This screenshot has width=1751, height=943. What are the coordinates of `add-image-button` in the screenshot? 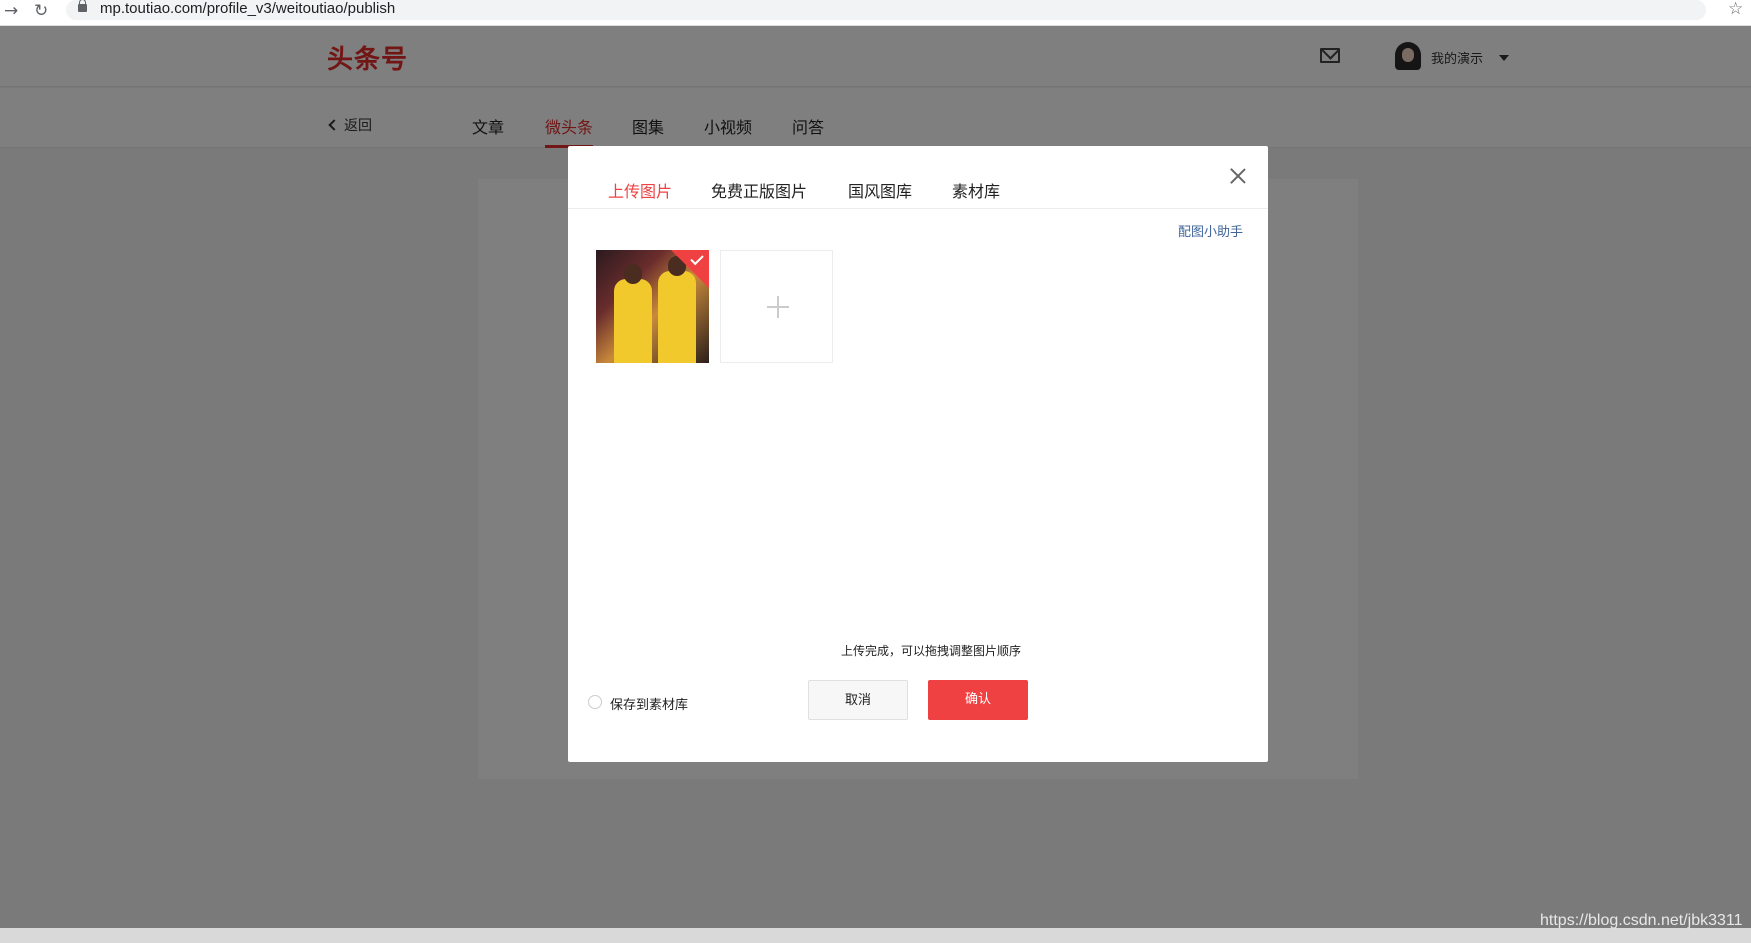 It's located at (776, 306).